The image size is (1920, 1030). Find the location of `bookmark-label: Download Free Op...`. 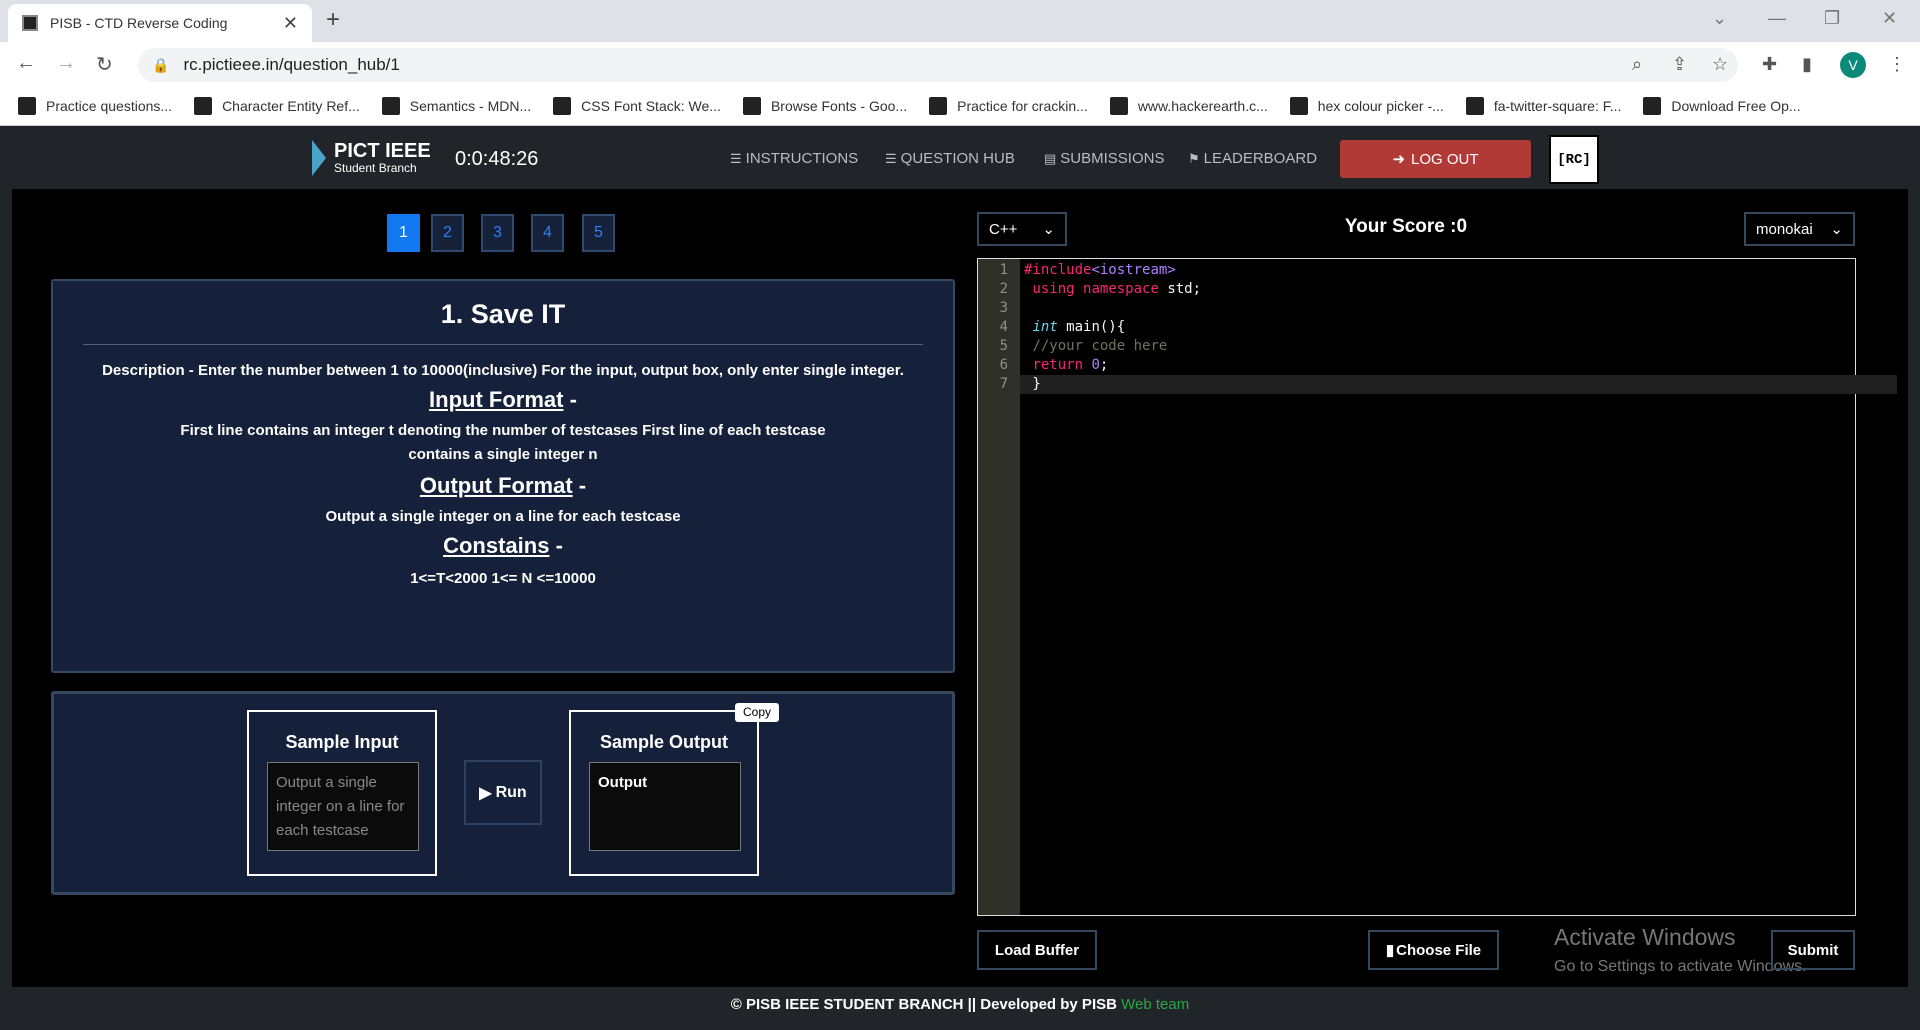

bookmark-label: Download Free Op... is located at coordinates (1736, 105).